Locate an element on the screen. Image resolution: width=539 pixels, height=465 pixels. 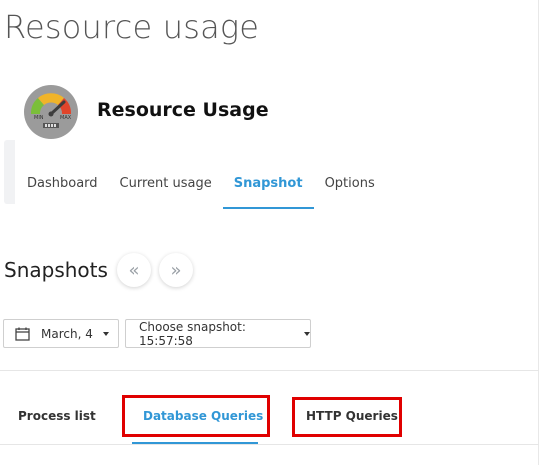
main-nav: Dashboard Current usage Snapshot Options is located at coordinates (212, 192).